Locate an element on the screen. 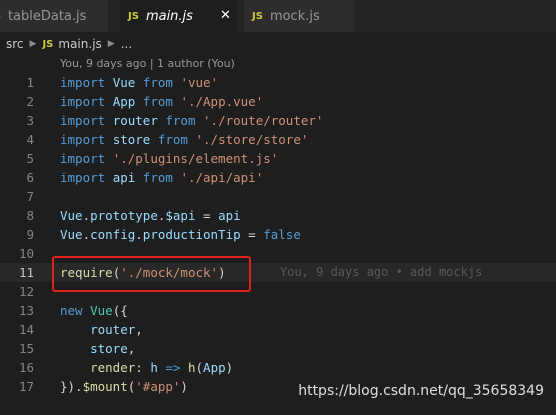 The width and height of the screenshot is (556, 415). code-token: 'vue' is located at coordinates (199, 82).